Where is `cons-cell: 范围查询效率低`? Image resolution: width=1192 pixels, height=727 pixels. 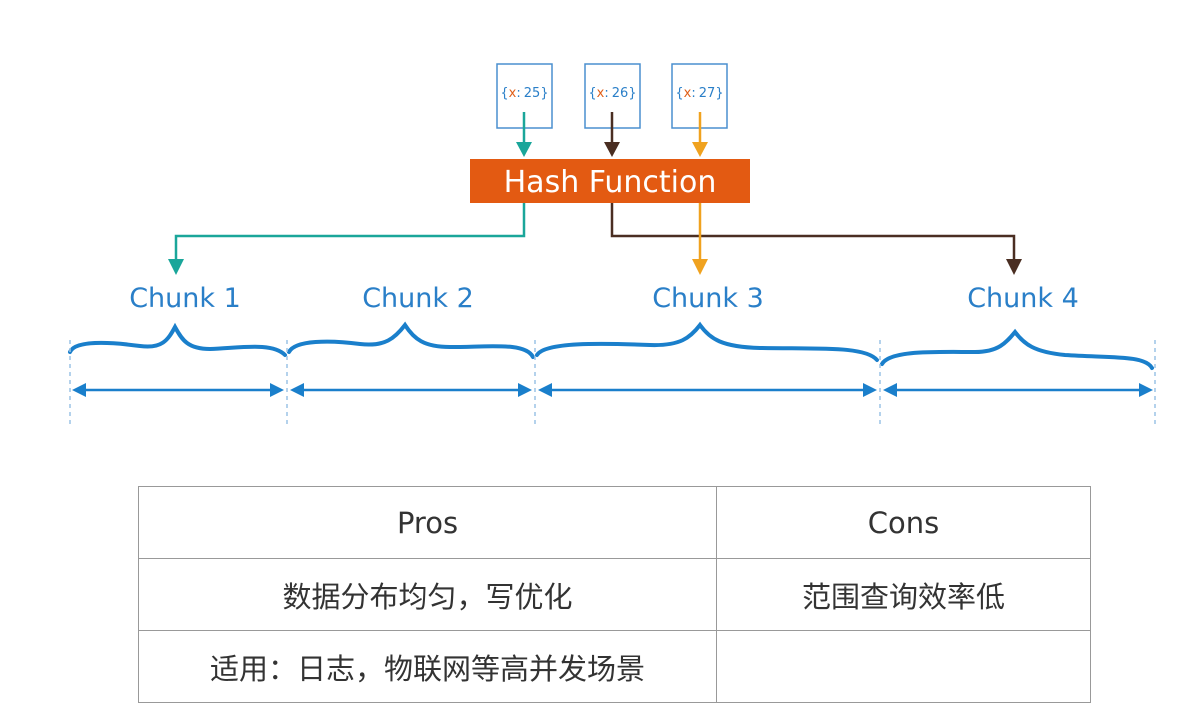 cons-cell: 范围查询效率低 is located at coordinates (903, 594).